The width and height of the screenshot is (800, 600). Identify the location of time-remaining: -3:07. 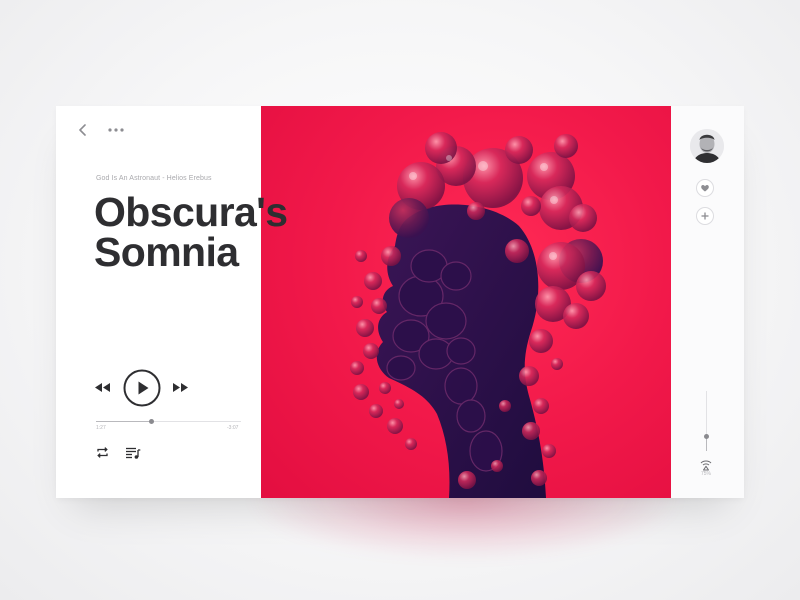
(233, 428).